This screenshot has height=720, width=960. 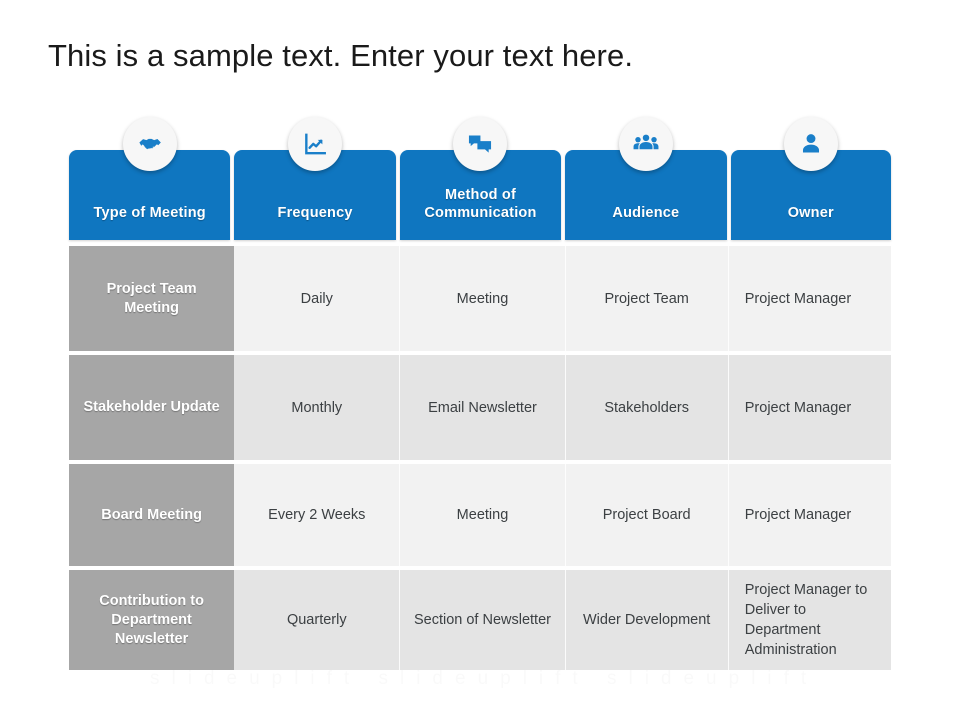 I want to click on cell-type-of-meeting: Board Meeting, so click(x=152, y=515).